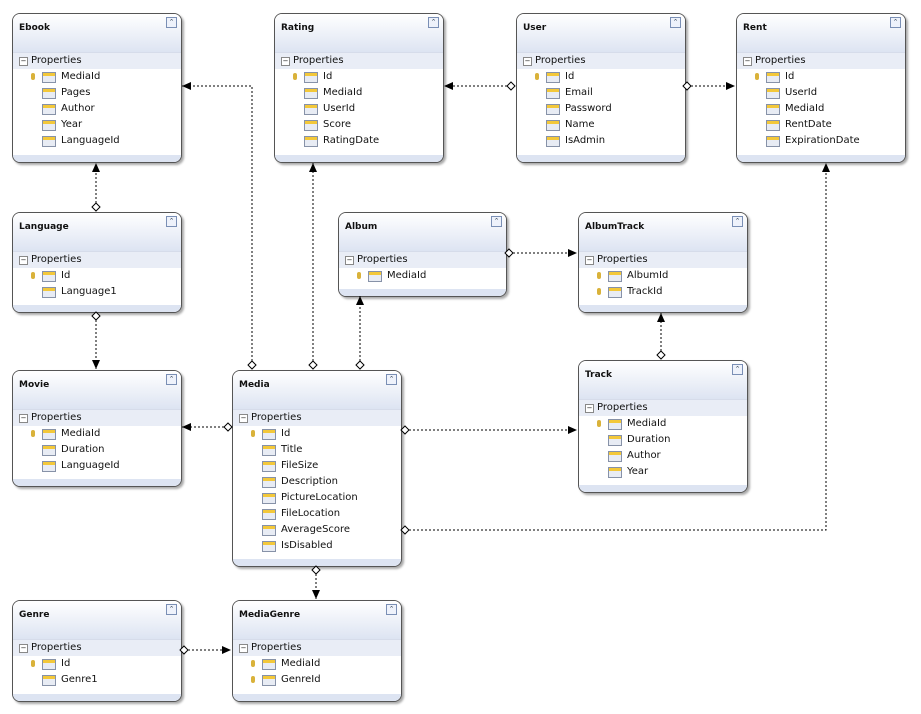  Describe the element at coordinates (97, 292) in the screenshot. I see `property-row: Language1` at that location.